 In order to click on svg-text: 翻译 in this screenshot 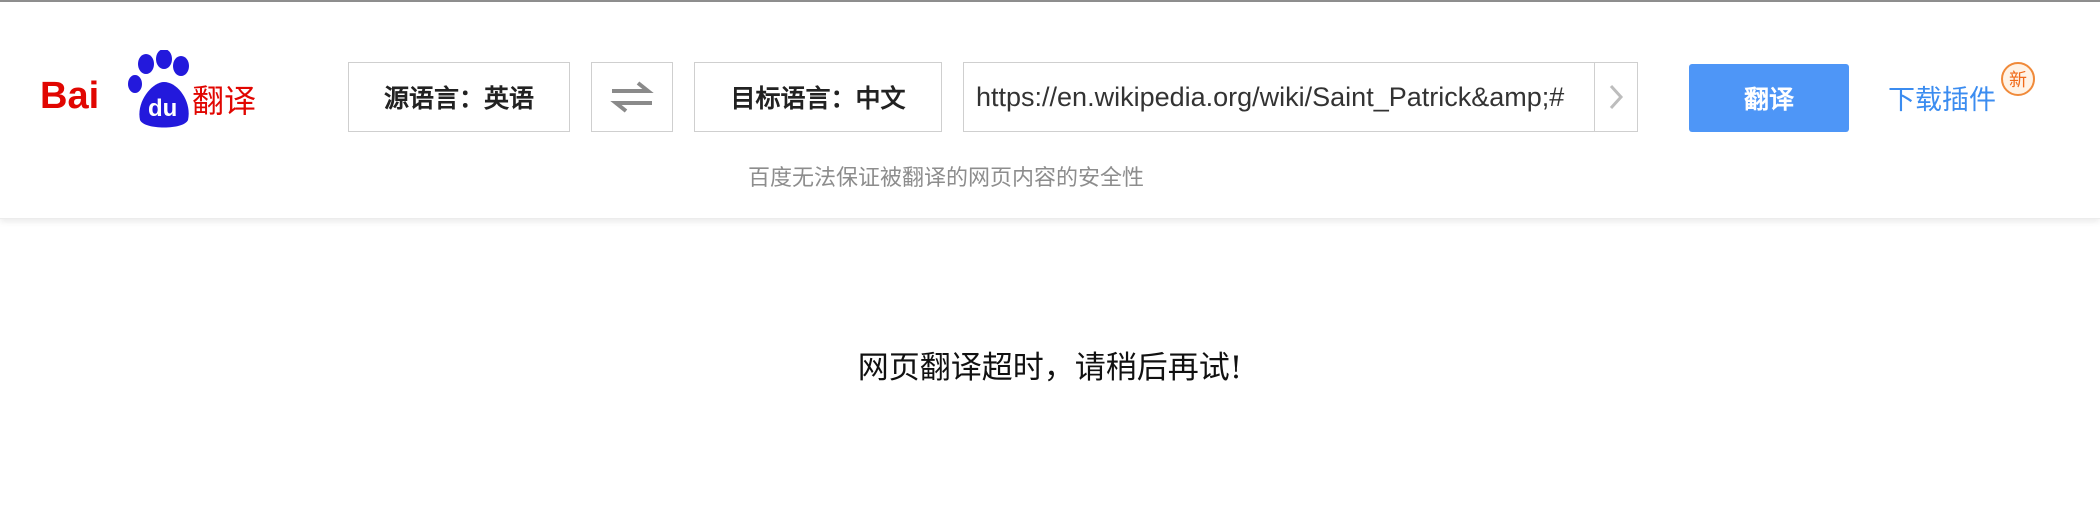, I will do `click(224, 101)`.